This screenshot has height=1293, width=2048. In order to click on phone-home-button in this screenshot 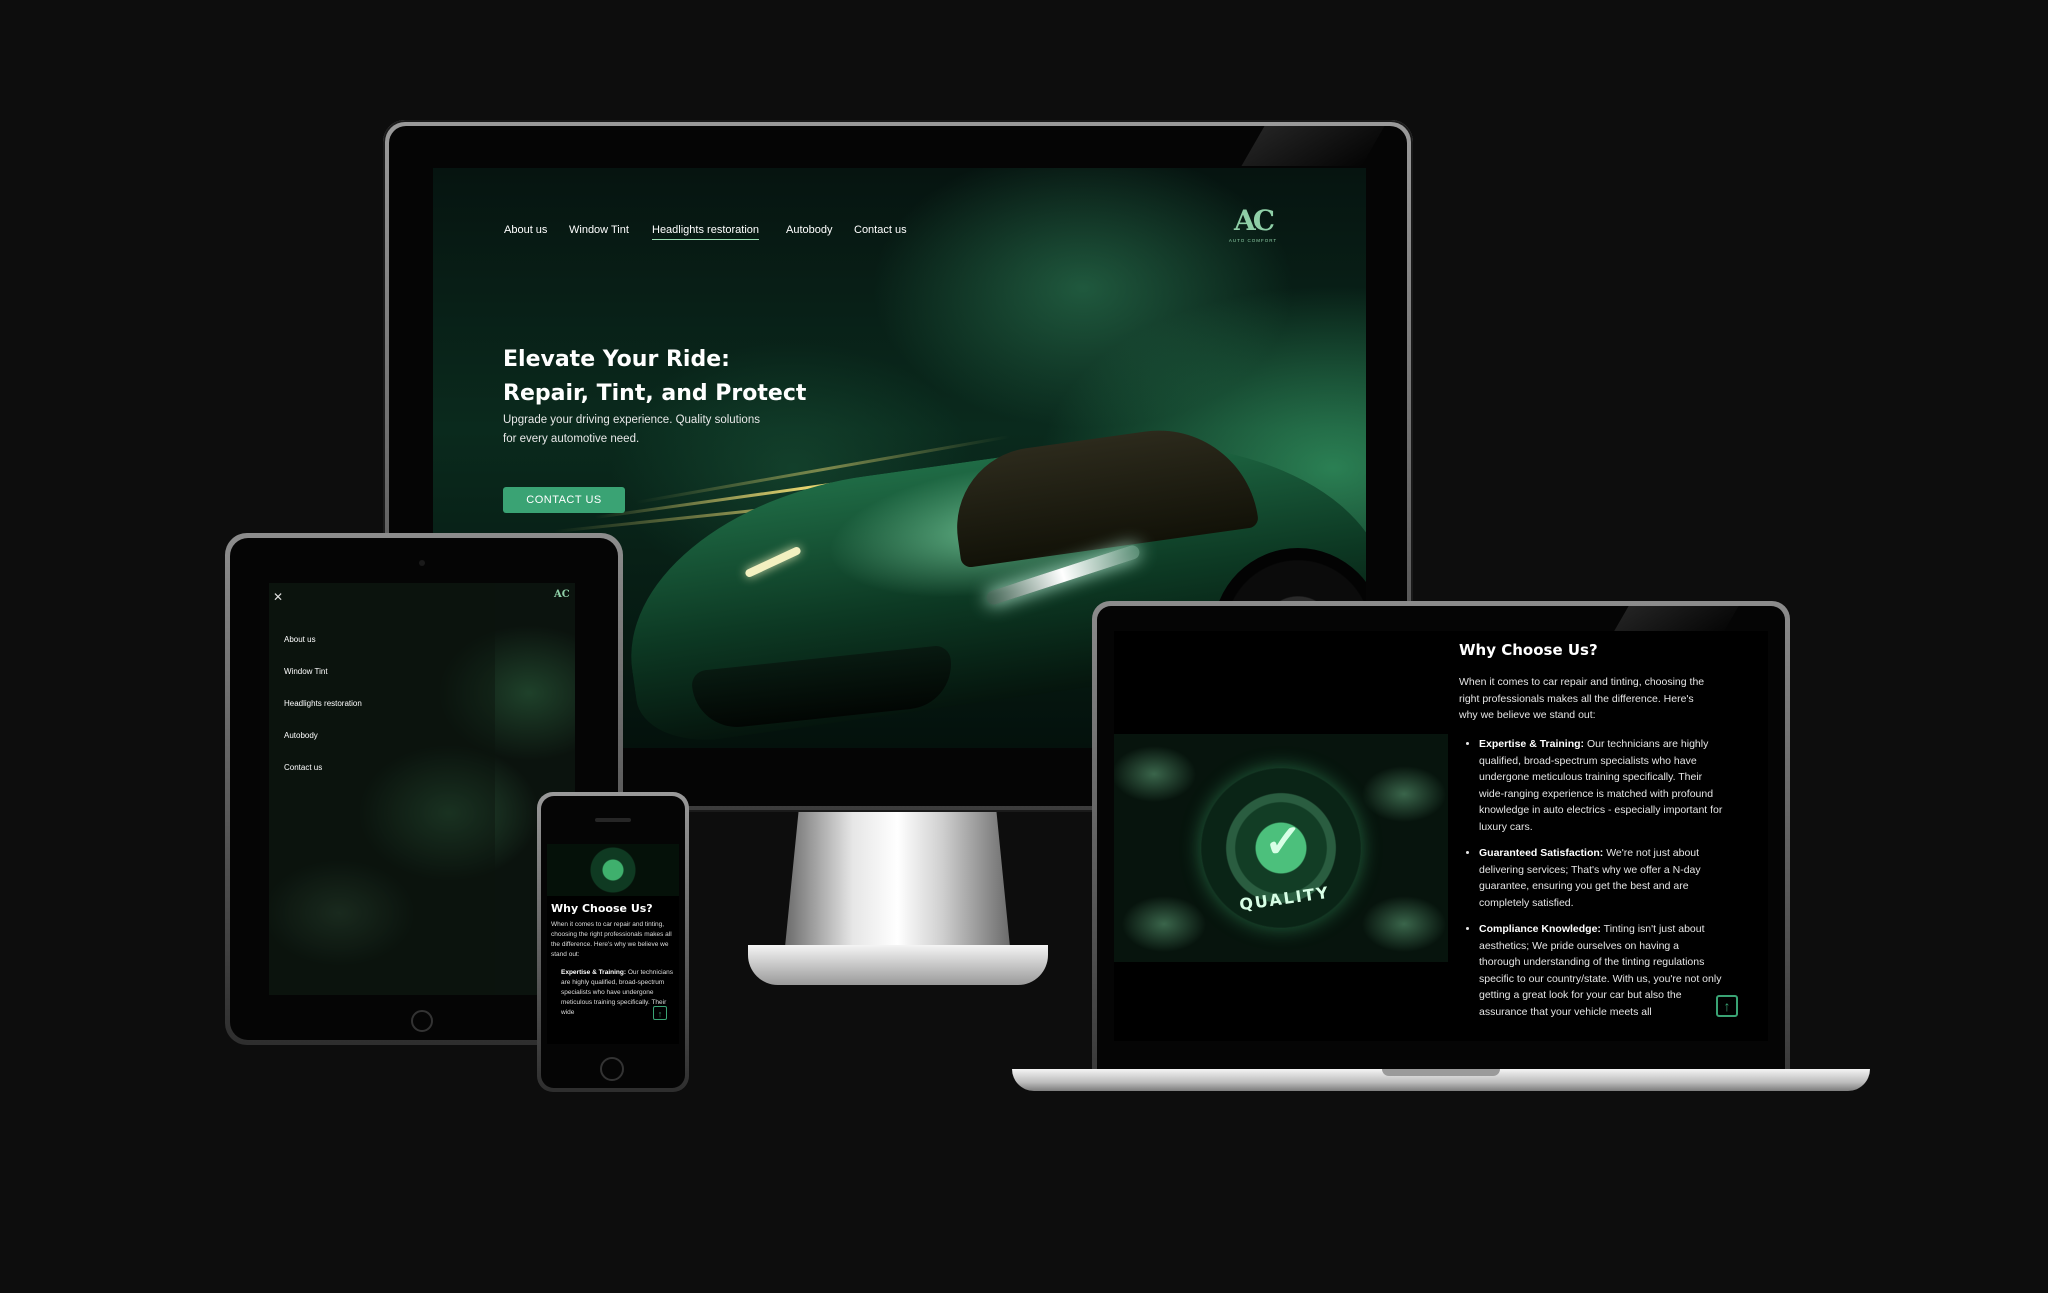, I will do `click(612, 1069)`.